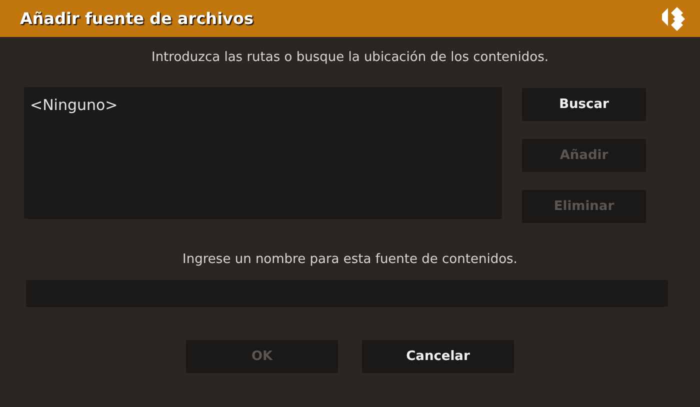 This screenshot has width=700, height=407. I want to click on logo-icon, so click(673, 19).